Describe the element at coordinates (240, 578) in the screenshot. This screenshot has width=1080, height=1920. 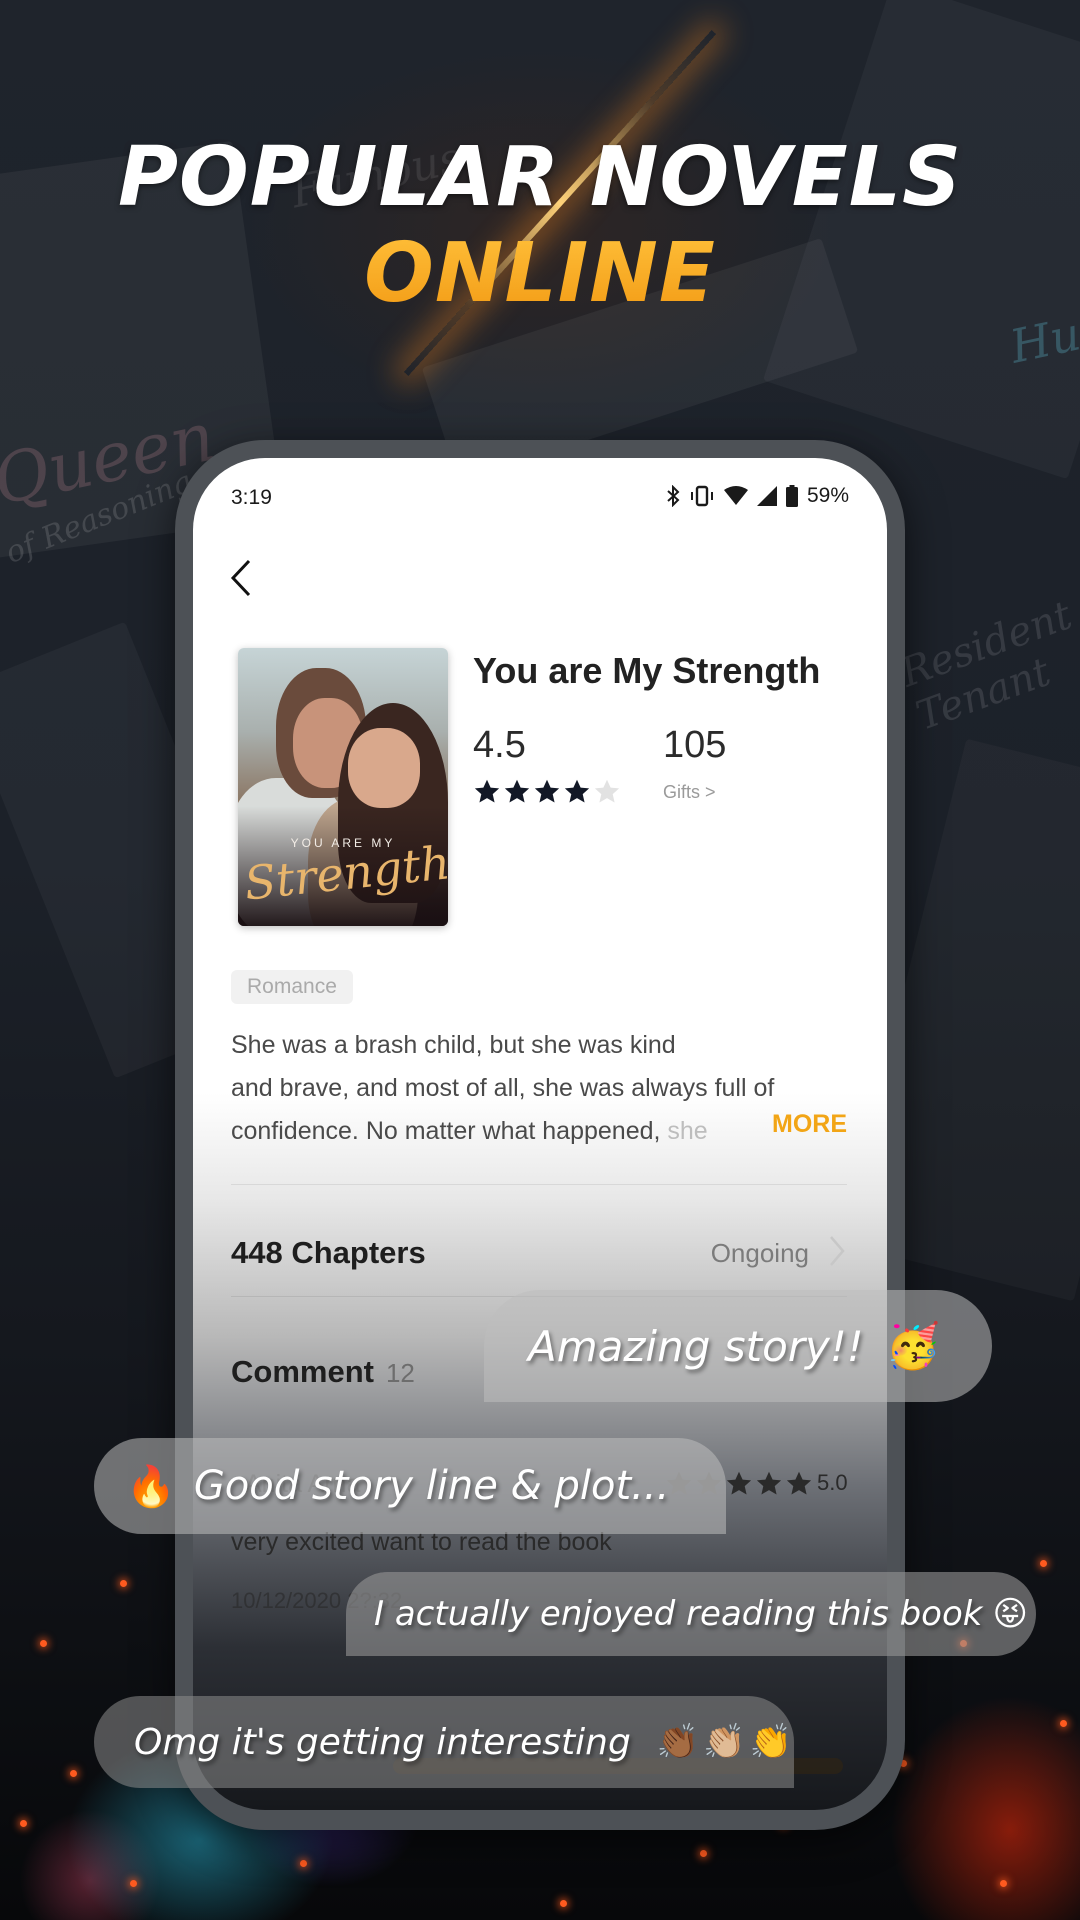
I see `chevron-left-icon` at that location.